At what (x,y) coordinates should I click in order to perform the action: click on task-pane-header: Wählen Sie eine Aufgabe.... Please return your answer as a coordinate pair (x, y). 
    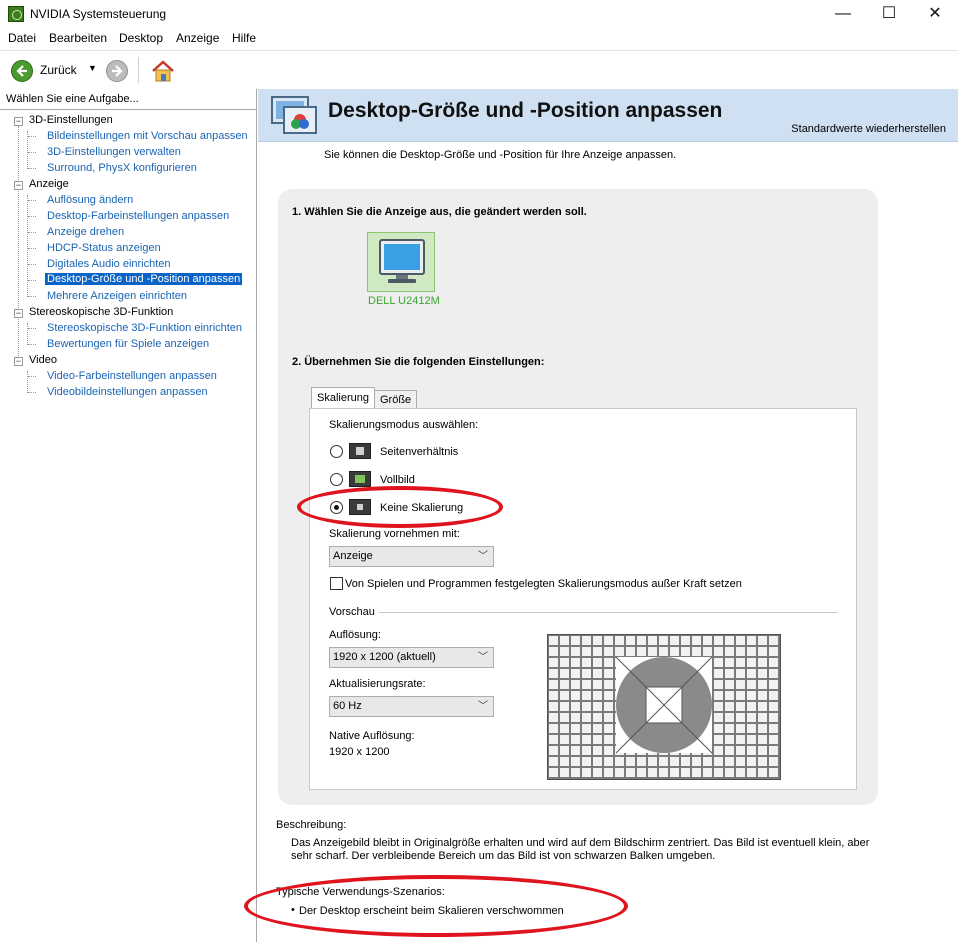
    Looking at the image, I should click on (128, 99).